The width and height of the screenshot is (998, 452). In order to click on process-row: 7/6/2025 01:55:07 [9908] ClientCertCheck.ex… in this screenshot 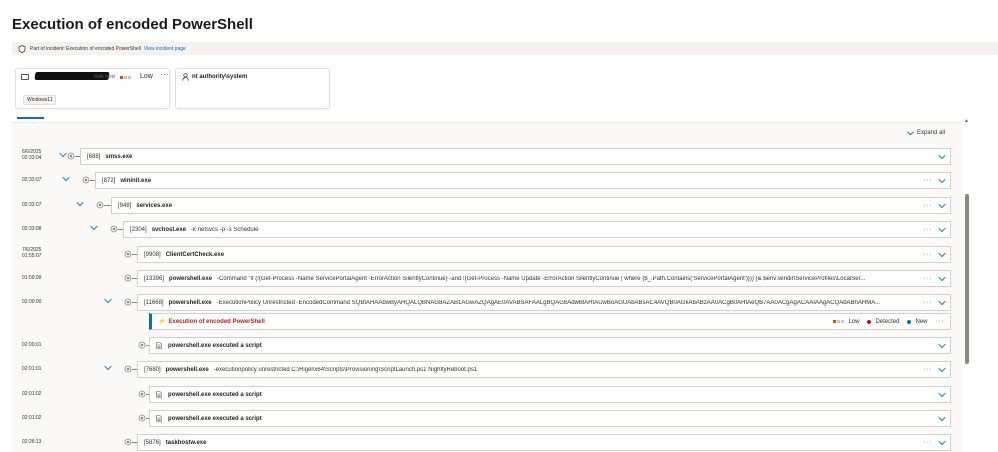, I will do `click(499, 254)`.